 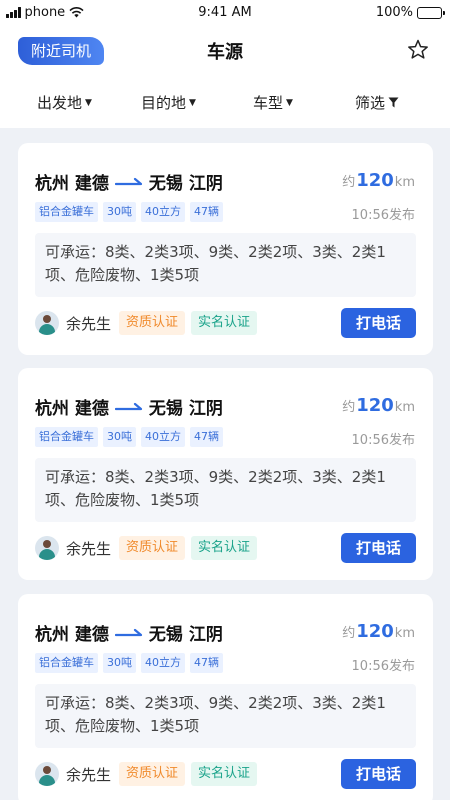 What do you see at coordinates (164, 103) in the screenshot?
I see `filter-label: 目的地` at bounding box center [164, 103].